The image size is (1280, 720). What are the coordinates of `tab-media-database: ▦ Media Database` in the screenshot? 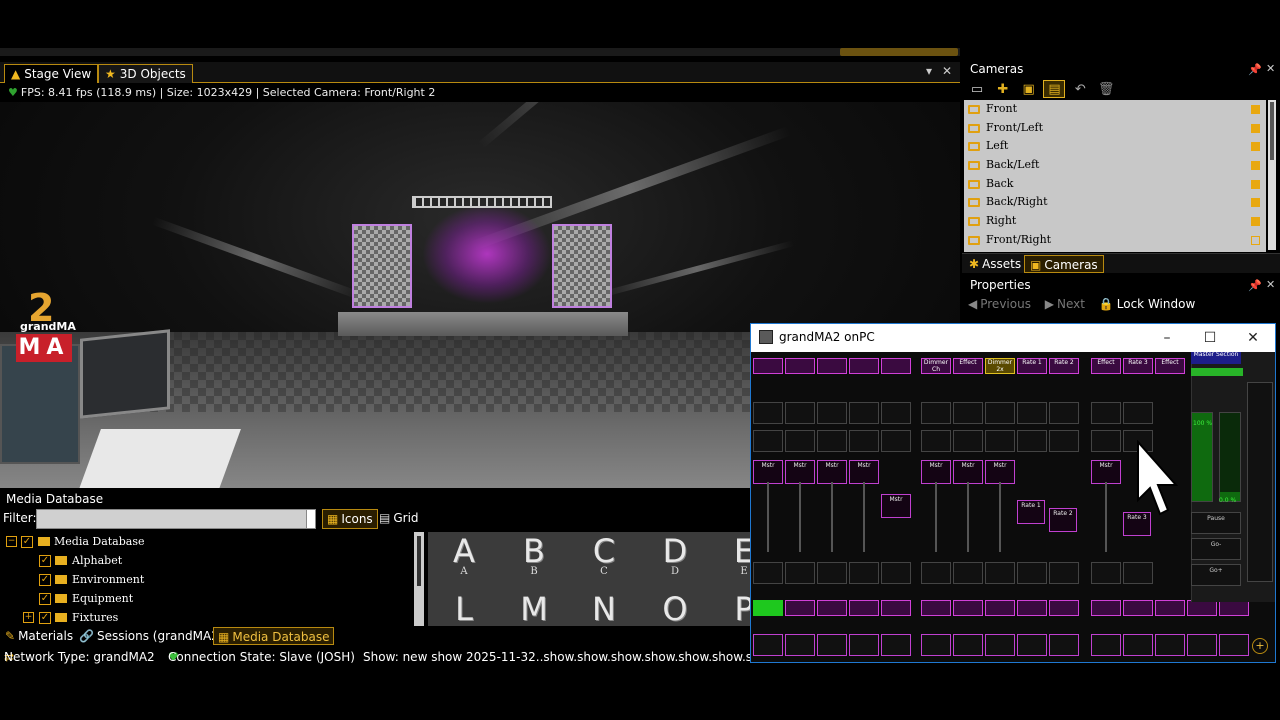 It's located at (274, 636).